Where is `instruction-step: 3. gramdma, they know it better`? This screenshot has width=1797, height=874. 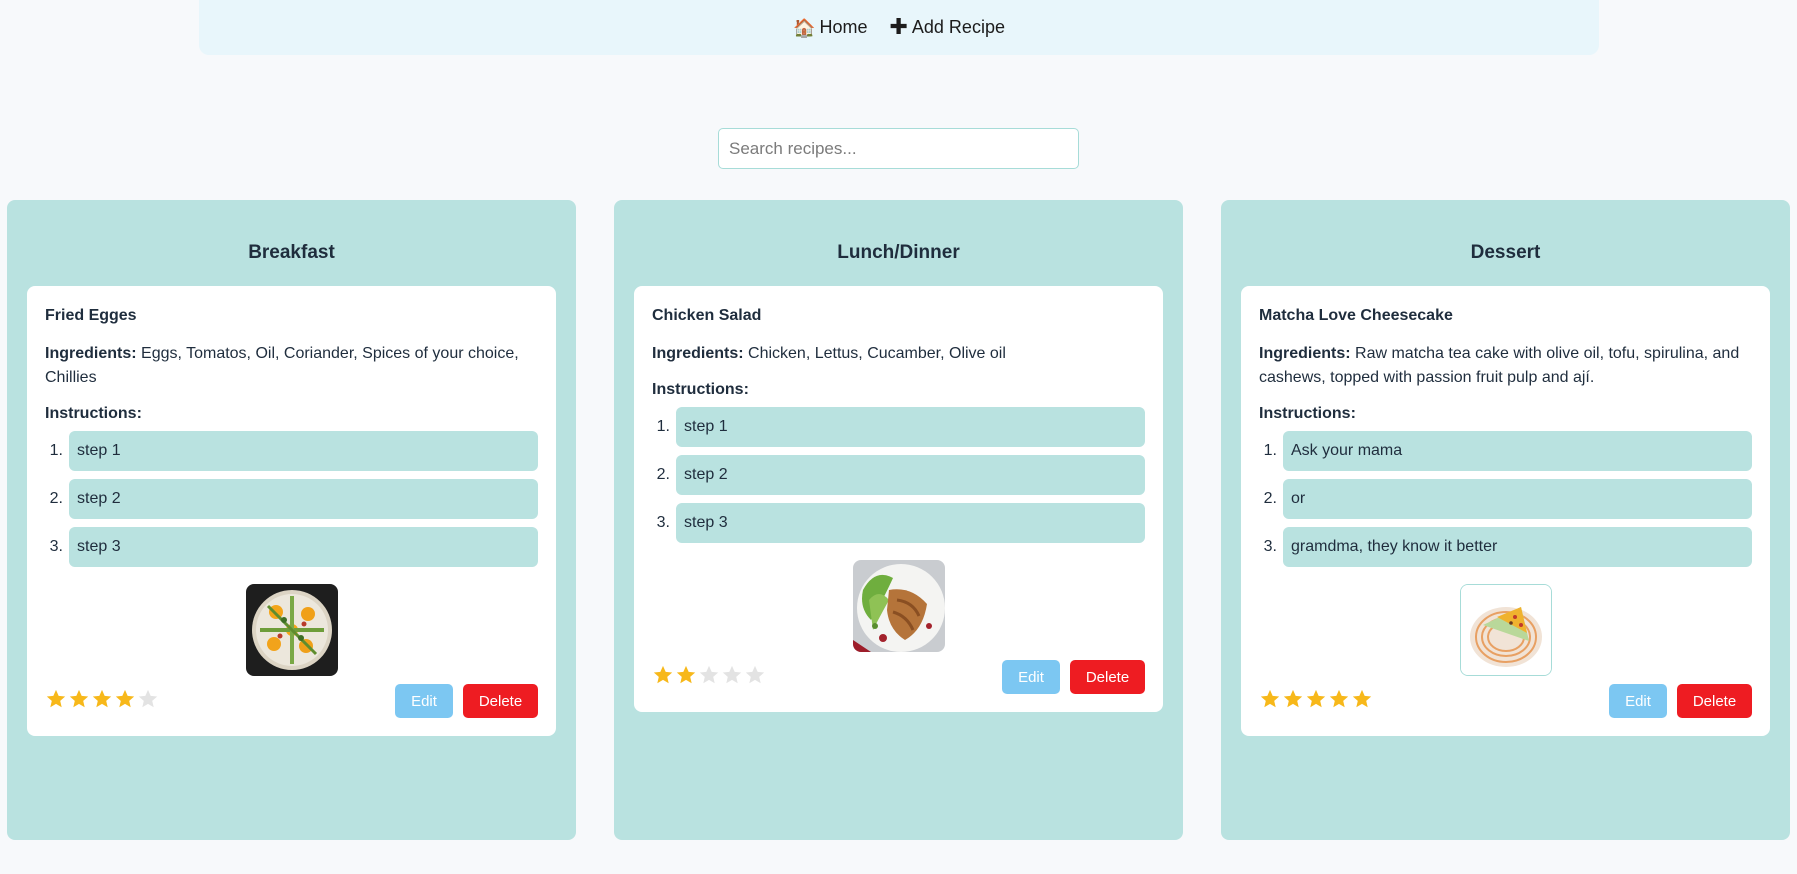 instruction-step: 3. gramdma, they know it better is located at coordinates (1505, 547).